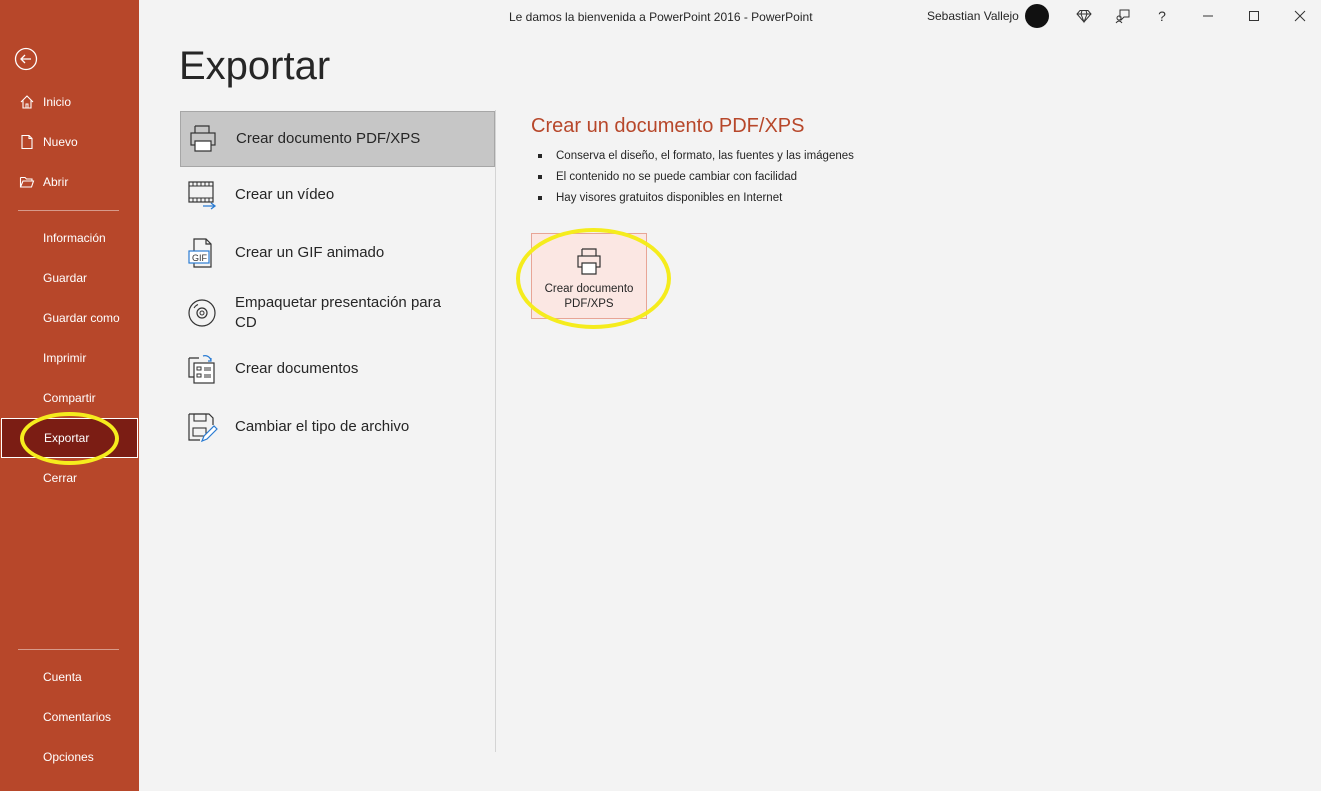  What do you see at coordinates (1123, 16) in the screenshot?
I see `feedback-icon` at bounding box center [1123, 16].